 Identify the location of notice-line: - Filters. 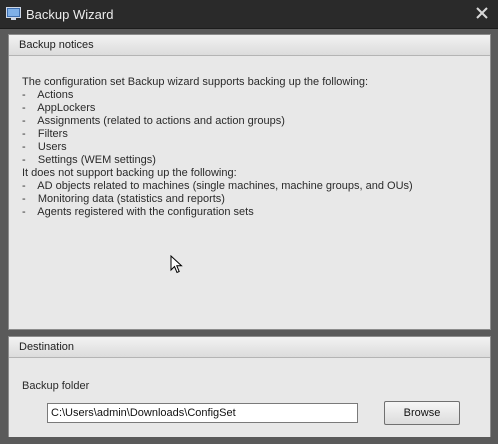
(45, 134).